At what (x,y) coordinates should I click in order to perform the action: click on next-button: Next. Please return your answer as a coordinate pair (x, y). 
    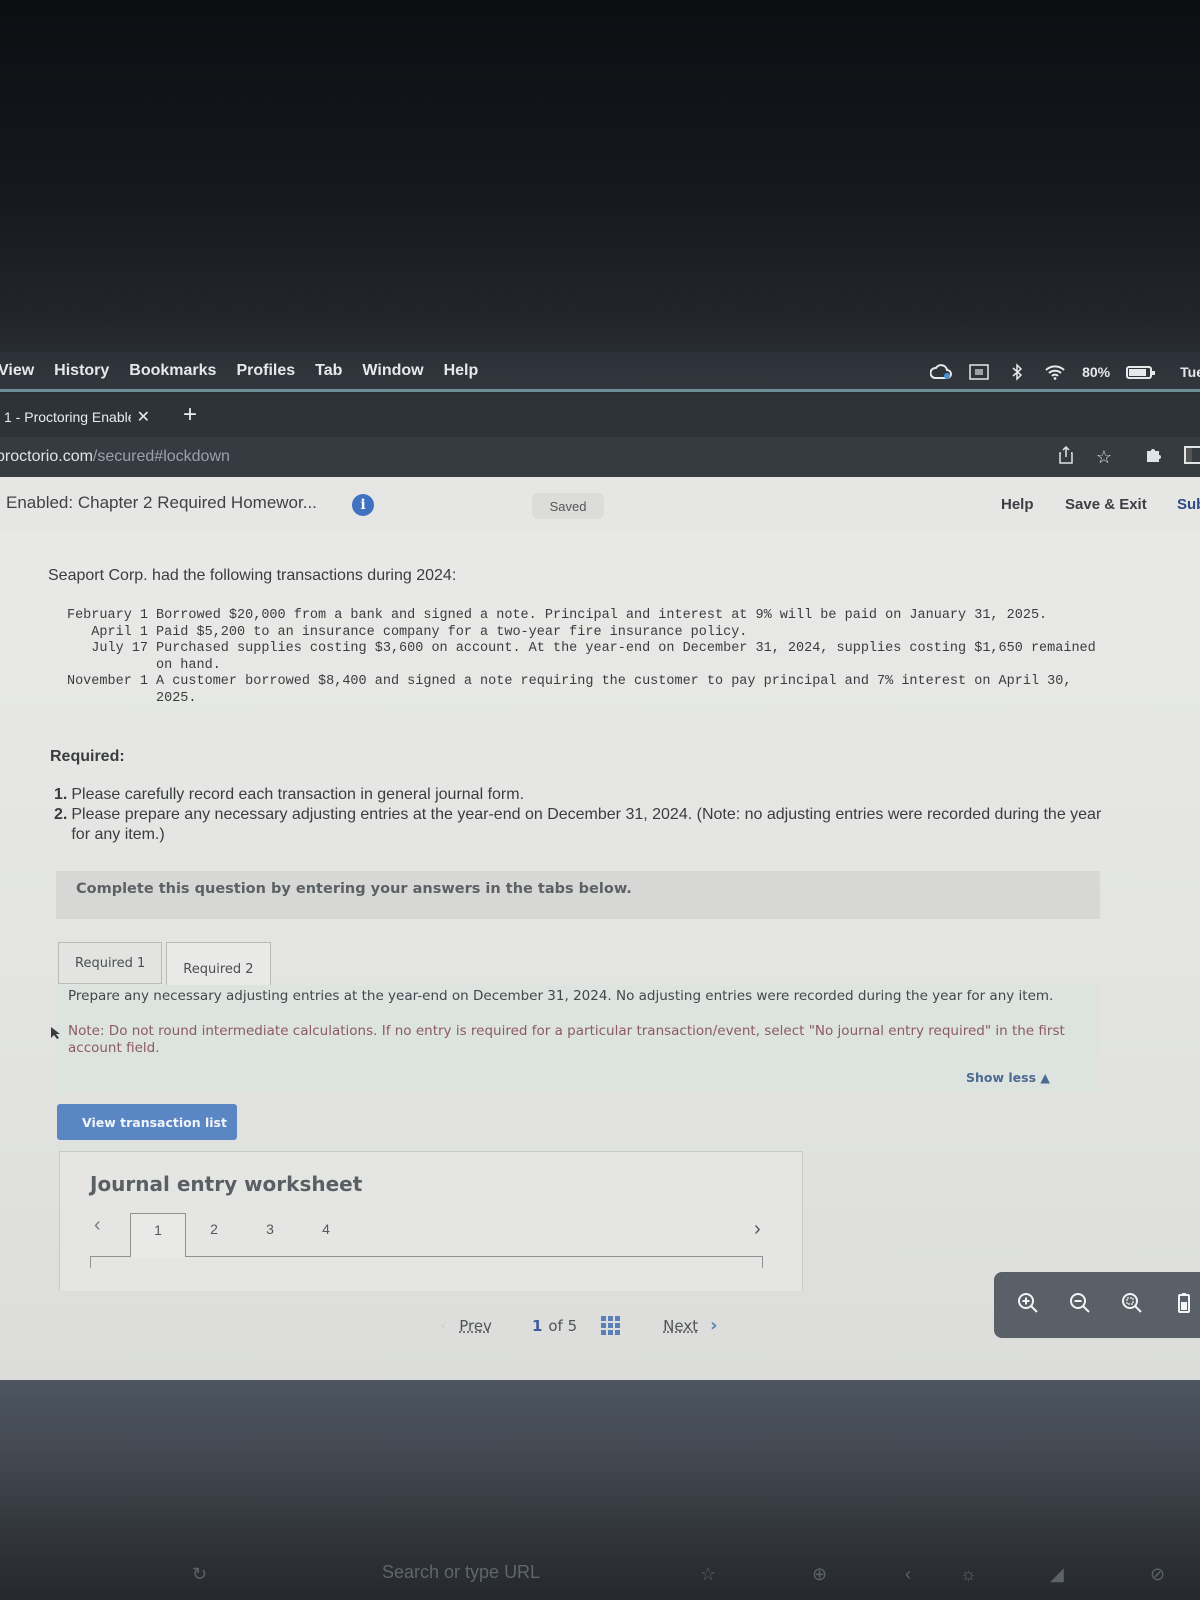
    Looking at the image, I should click on (680, 1326).